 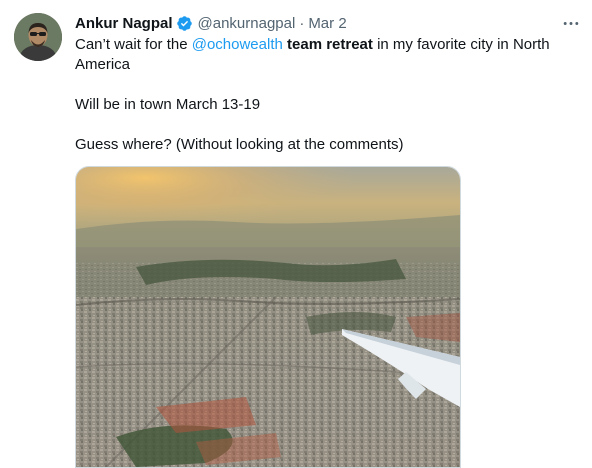 What do you see at coordinates (237, 44) in the screenshot?
I see `mention-link: @ochowealth` at bounding box center [237, 44].